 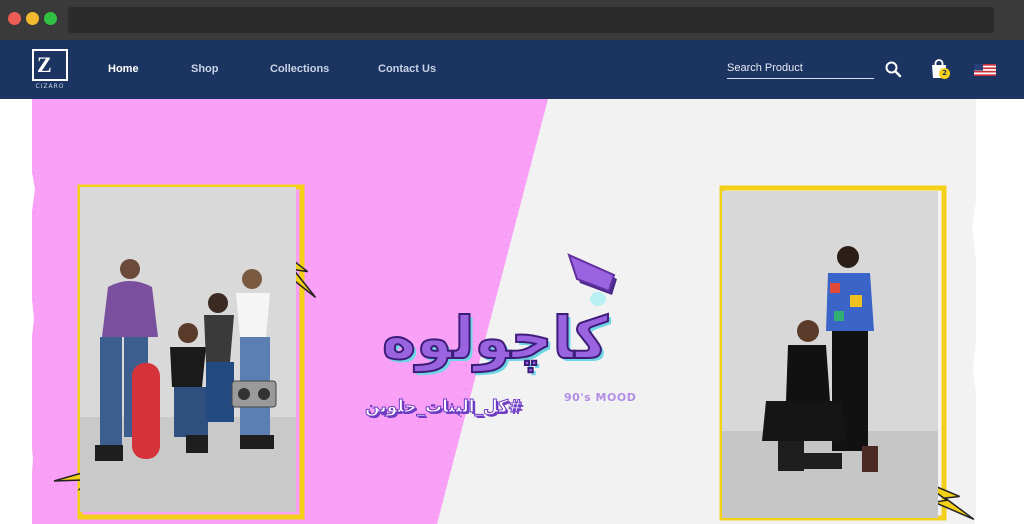 What do you see at coordinates (600, 397) in the screenshot?
I see `hero-mood-label: 90's MOOD` at bounding box center [600, 397].